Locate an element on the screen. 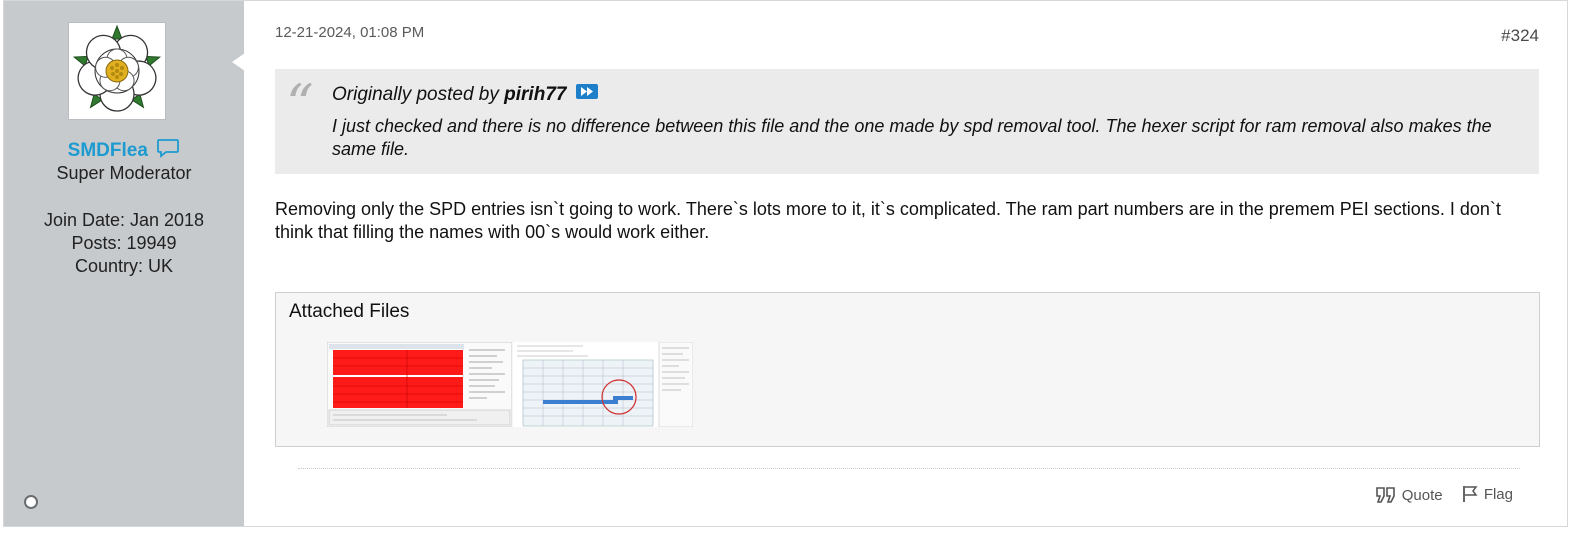 The image size is (1571, 535). attachments-title: Attached Files is located at coordinates (349, 311).